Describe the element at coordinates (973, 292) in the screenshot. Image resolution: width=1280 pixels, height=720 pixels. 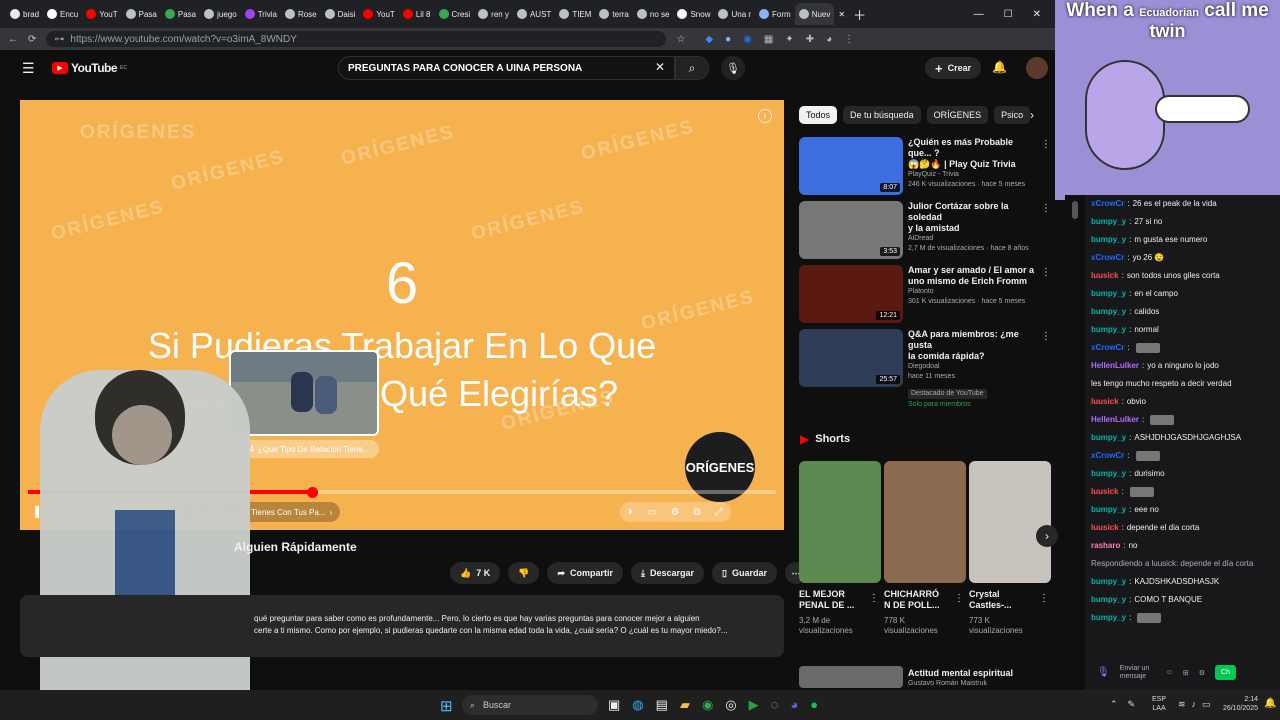
I see `channel-name: Platonto` at that location.